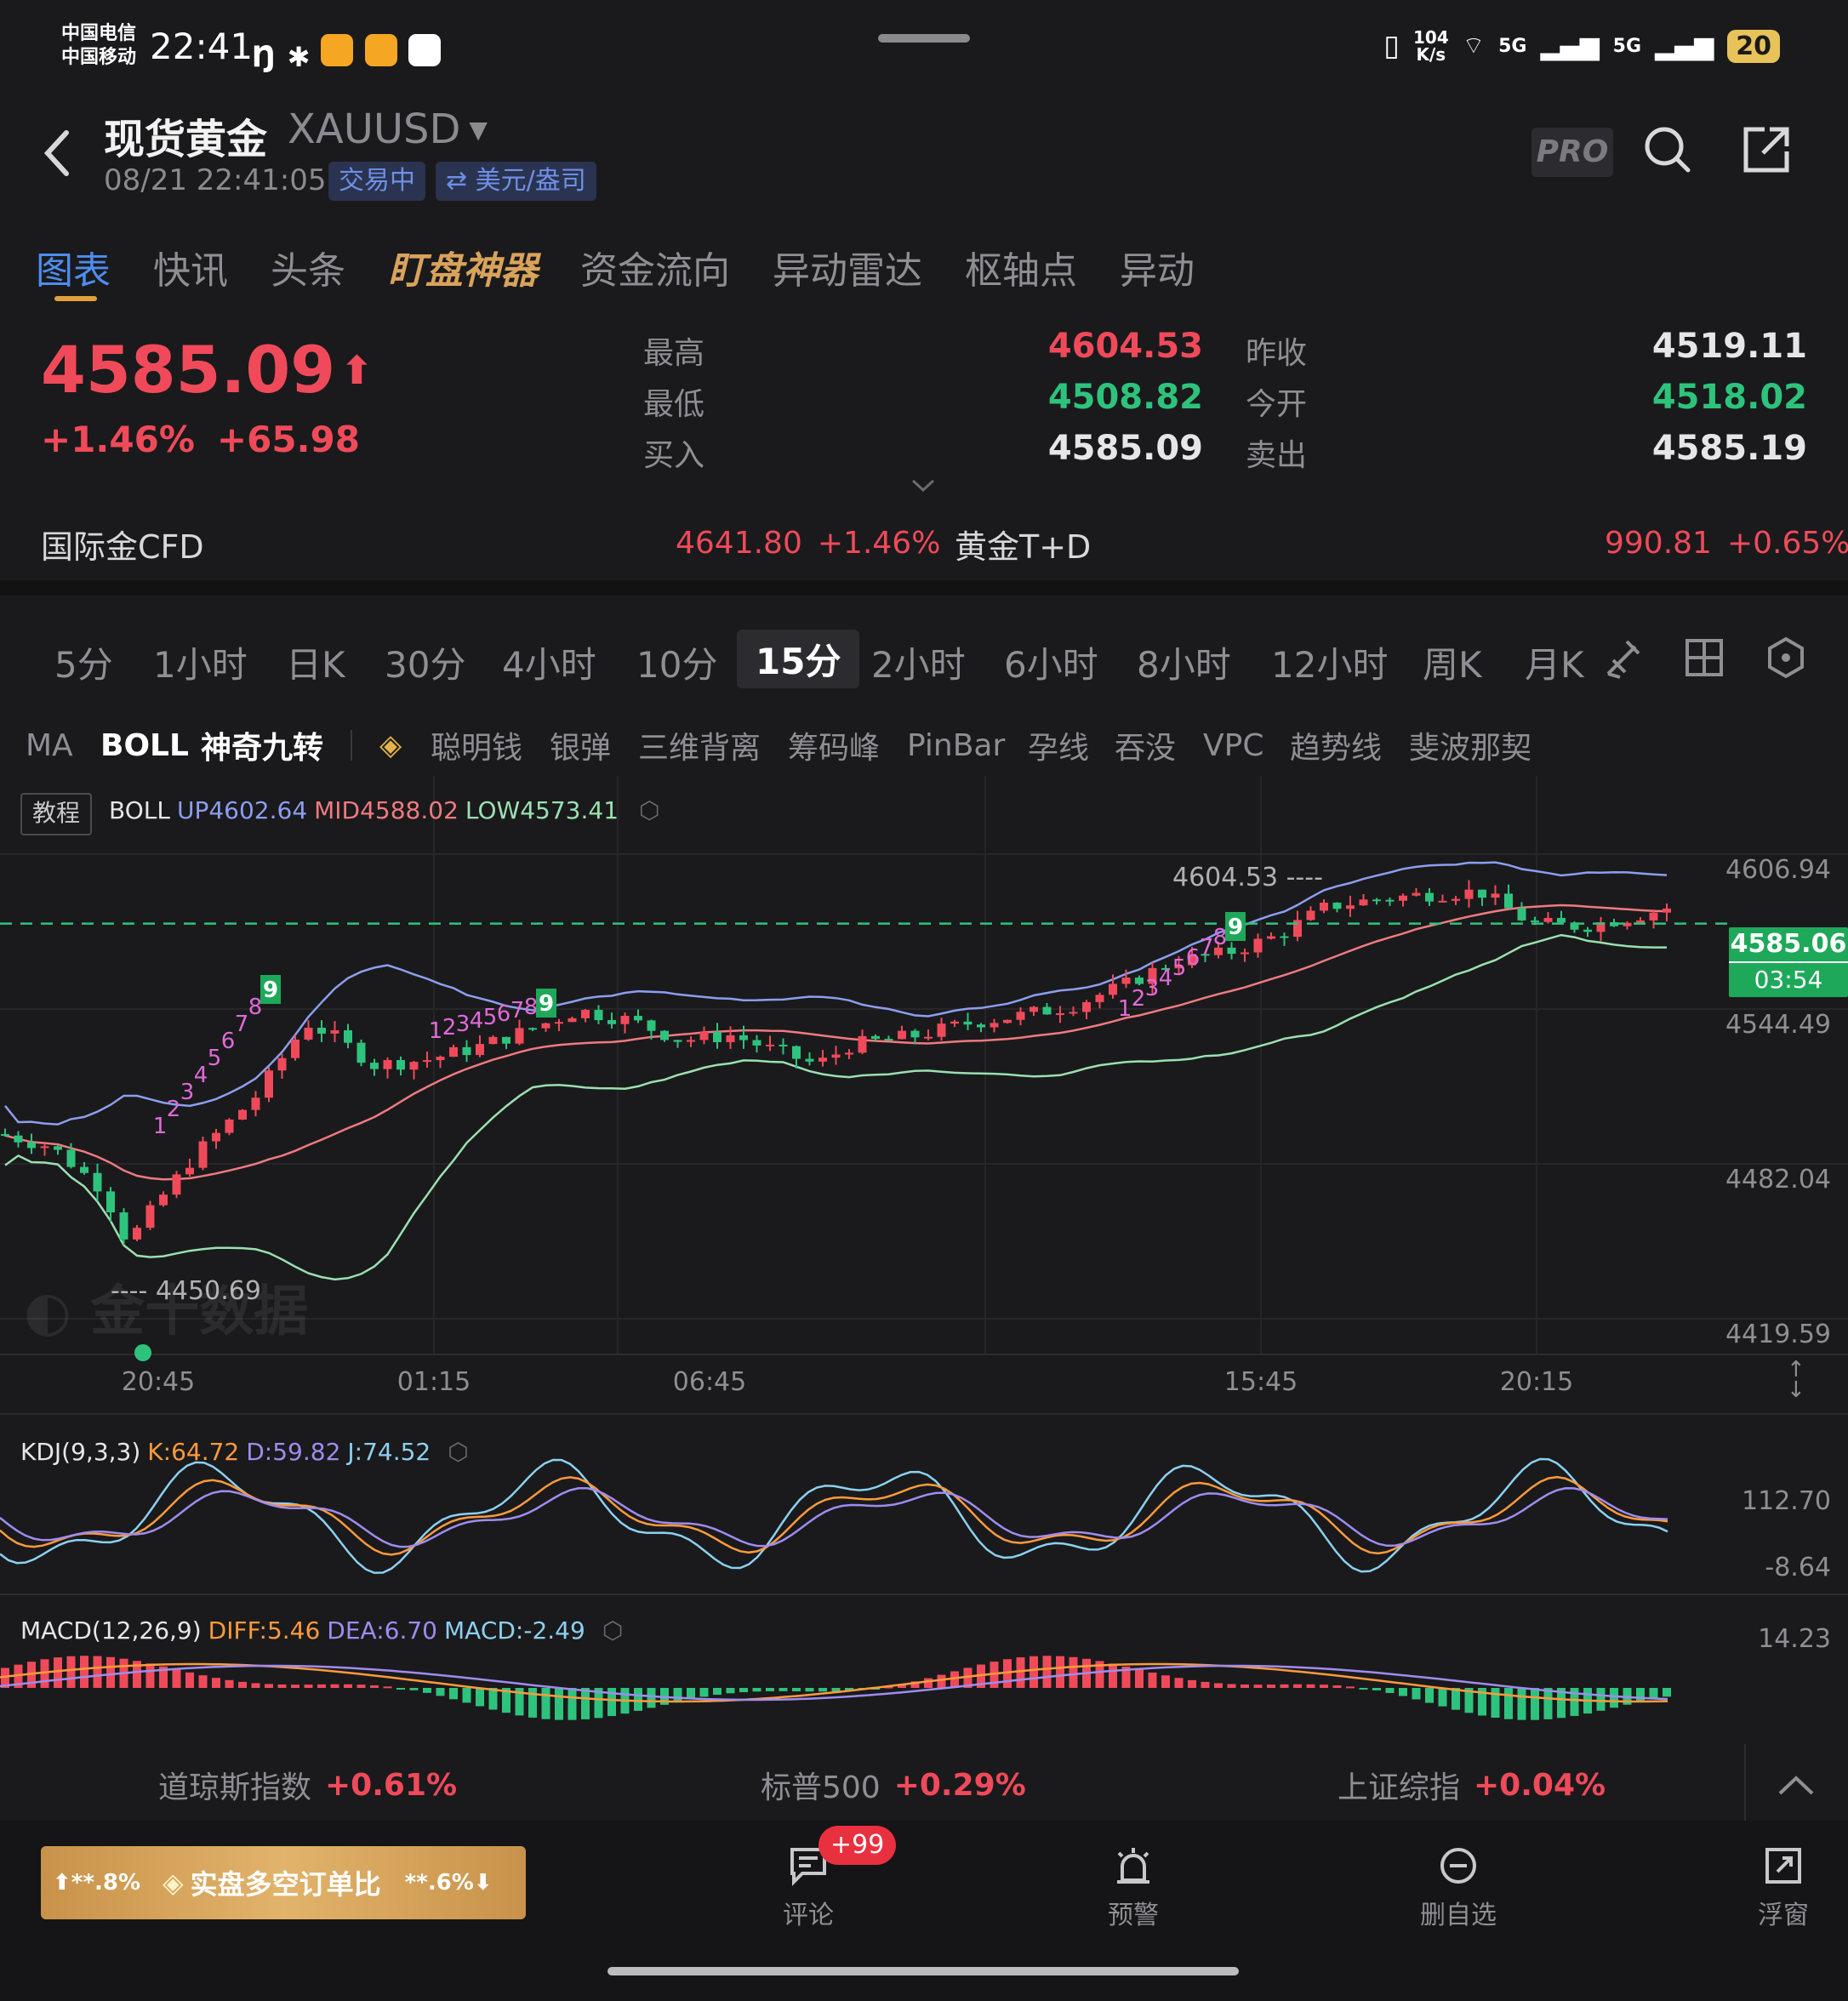 Image resolution: width=1848 pixels, height=2001 pixels. What do you see at coordinates (924, 38) in the screenshot?
I see `drag-handle` at bounding box center [924, 38].